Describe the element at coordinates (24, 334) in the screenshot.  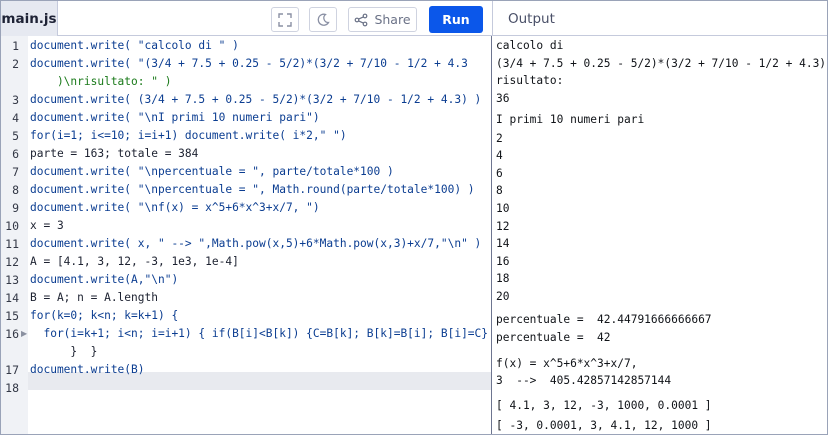
I see `fold-toggle-icon: ▶` at that location.